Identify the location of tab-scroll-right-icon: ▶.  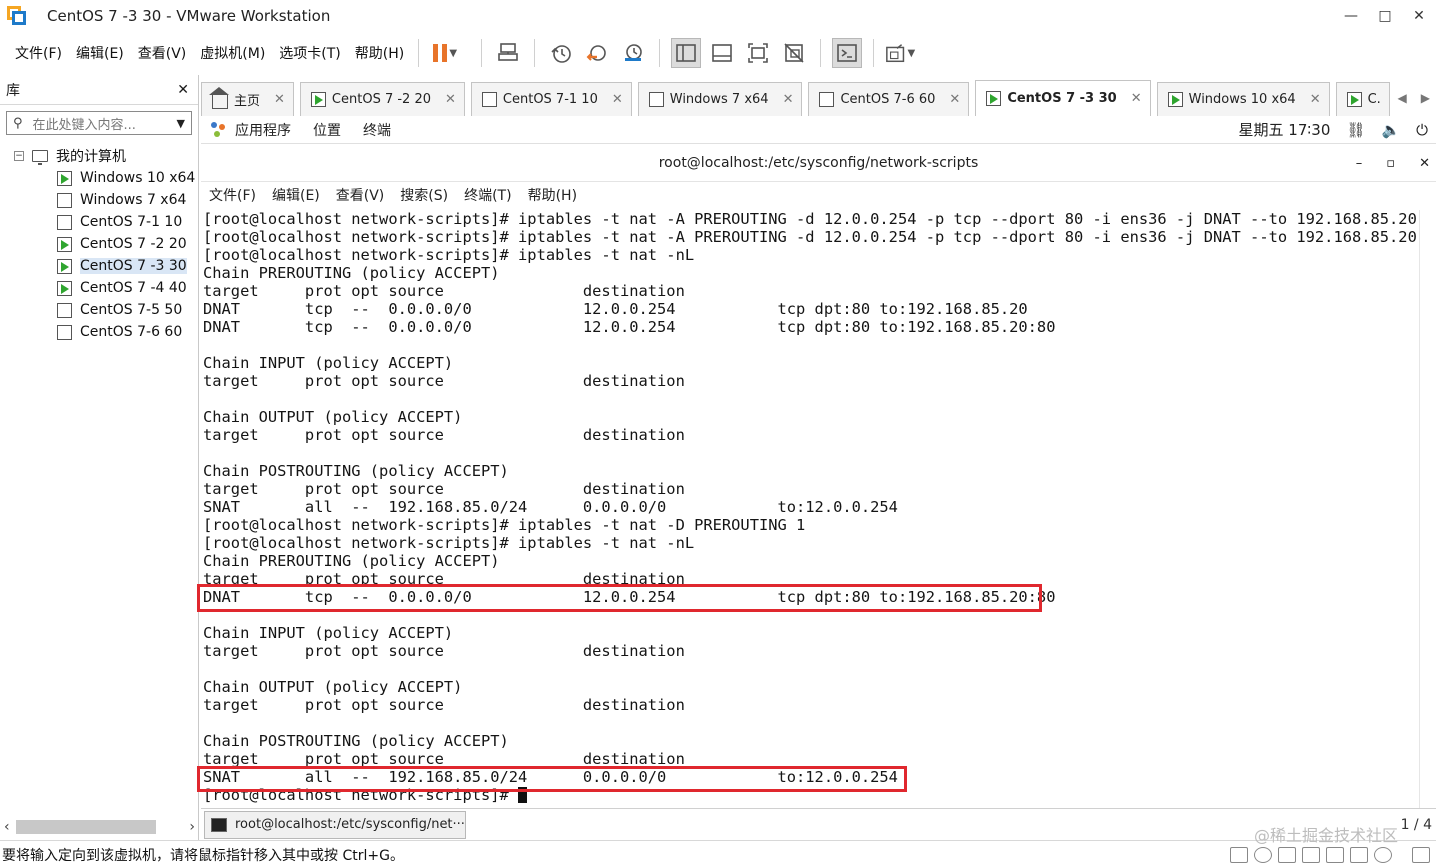
(1425, 98).